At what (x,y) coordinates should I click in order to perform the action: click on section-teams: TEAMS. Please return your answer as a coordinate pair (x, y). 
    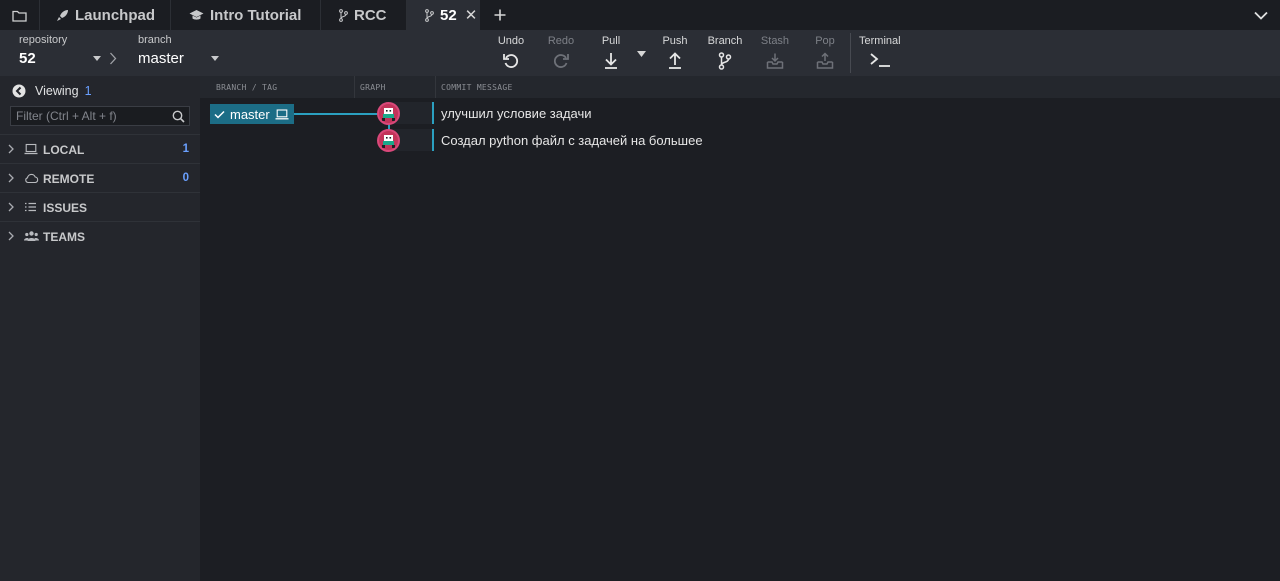
    Looking at the image, I should click on (100, 235).